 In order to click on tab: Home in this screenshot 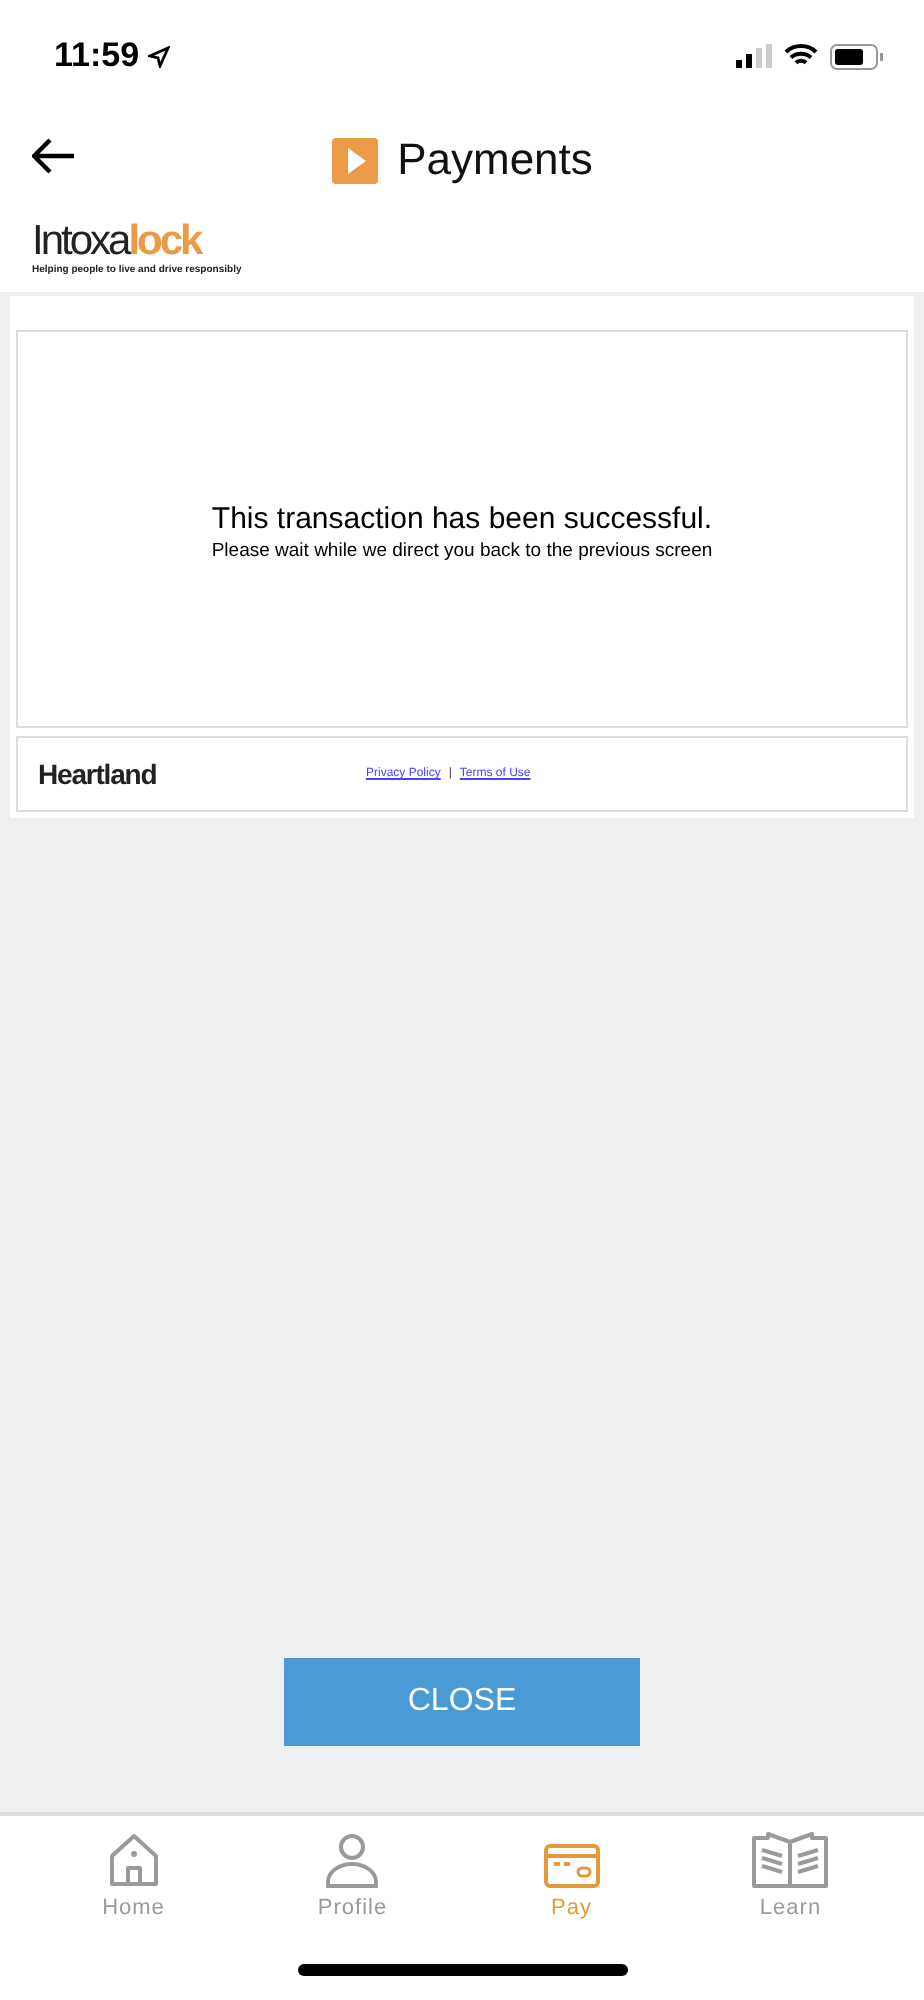, I will do `click(133, 1868)`.